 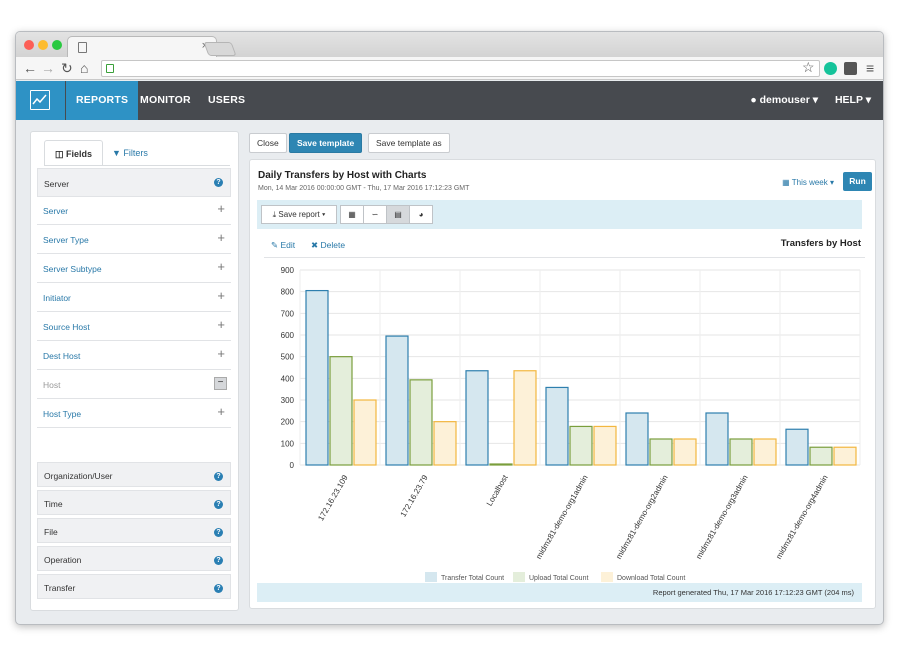 I want to click on bar-chart-button: ▤, so click(x=398, y=214).